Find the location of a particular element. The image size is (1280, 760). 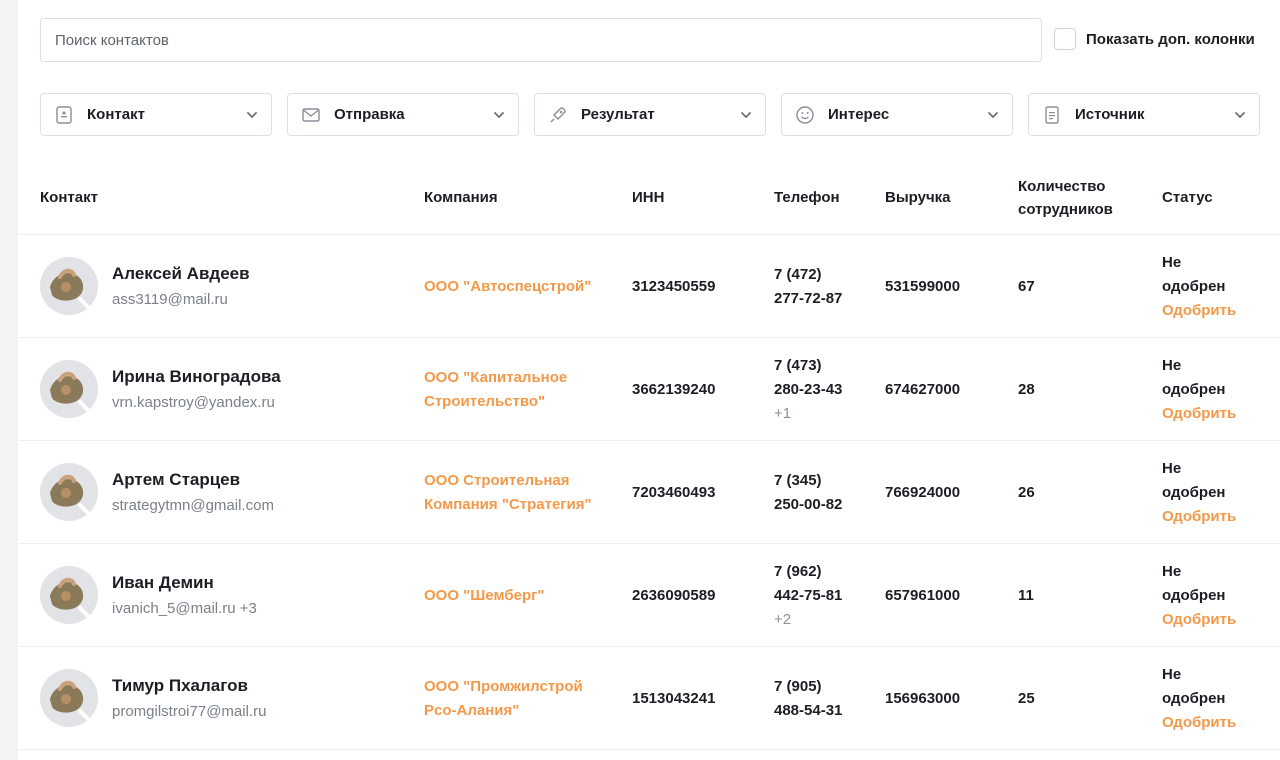

contact-cell: Иван Демин ivanich_5@mail.ru +3 is located at coordinates (184, 595).